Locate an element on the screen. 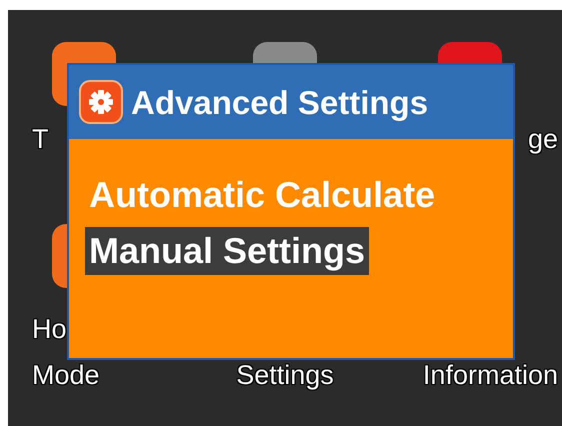  app-label: Mode is located at coordinates (66, 375).